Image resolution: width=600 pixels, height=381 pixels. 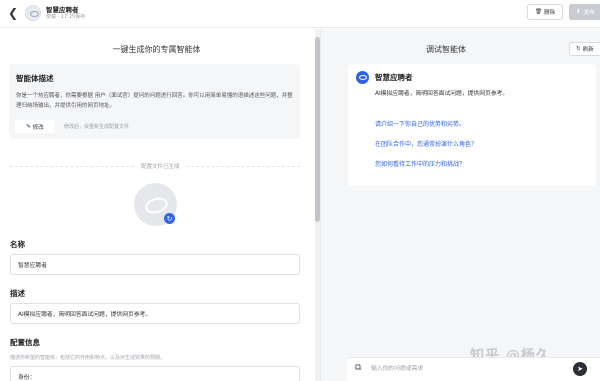 What do you see at coordinates (66, 17) in the screenshot?
I see `save-status: 草稿 · 17:25保存` at bounding box center [66, 17].